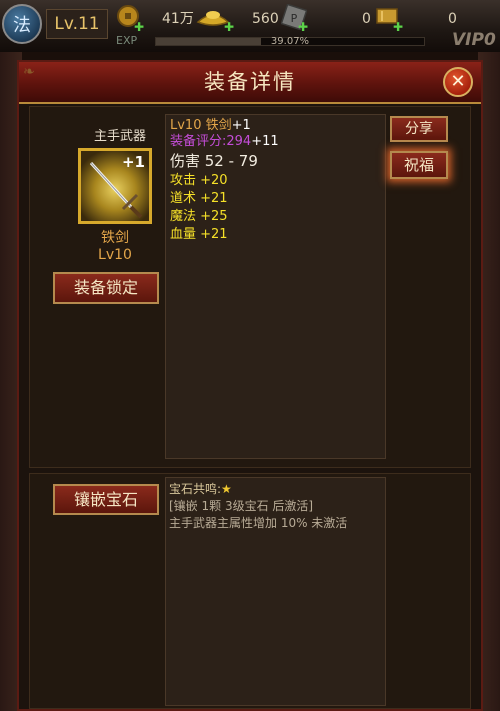 This screenshot has height=711, width=500. Describe the element at coordinates (199, 234) in the screenshot. I see `stat-hp: 血量 +21` at that location.